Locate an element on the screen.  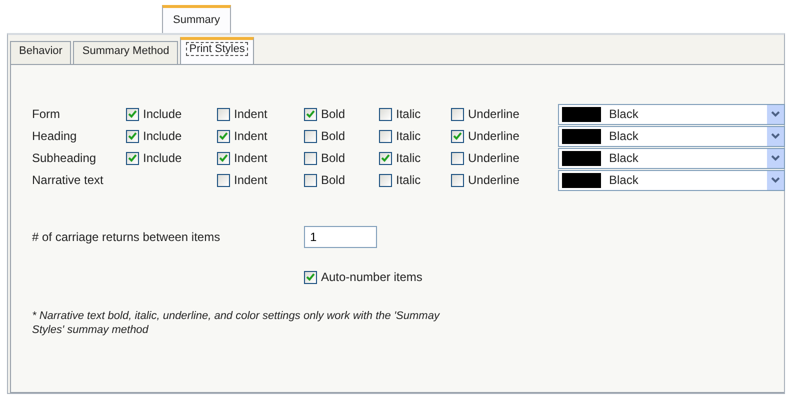
tab: Summary is located at coordinates (197, 19).